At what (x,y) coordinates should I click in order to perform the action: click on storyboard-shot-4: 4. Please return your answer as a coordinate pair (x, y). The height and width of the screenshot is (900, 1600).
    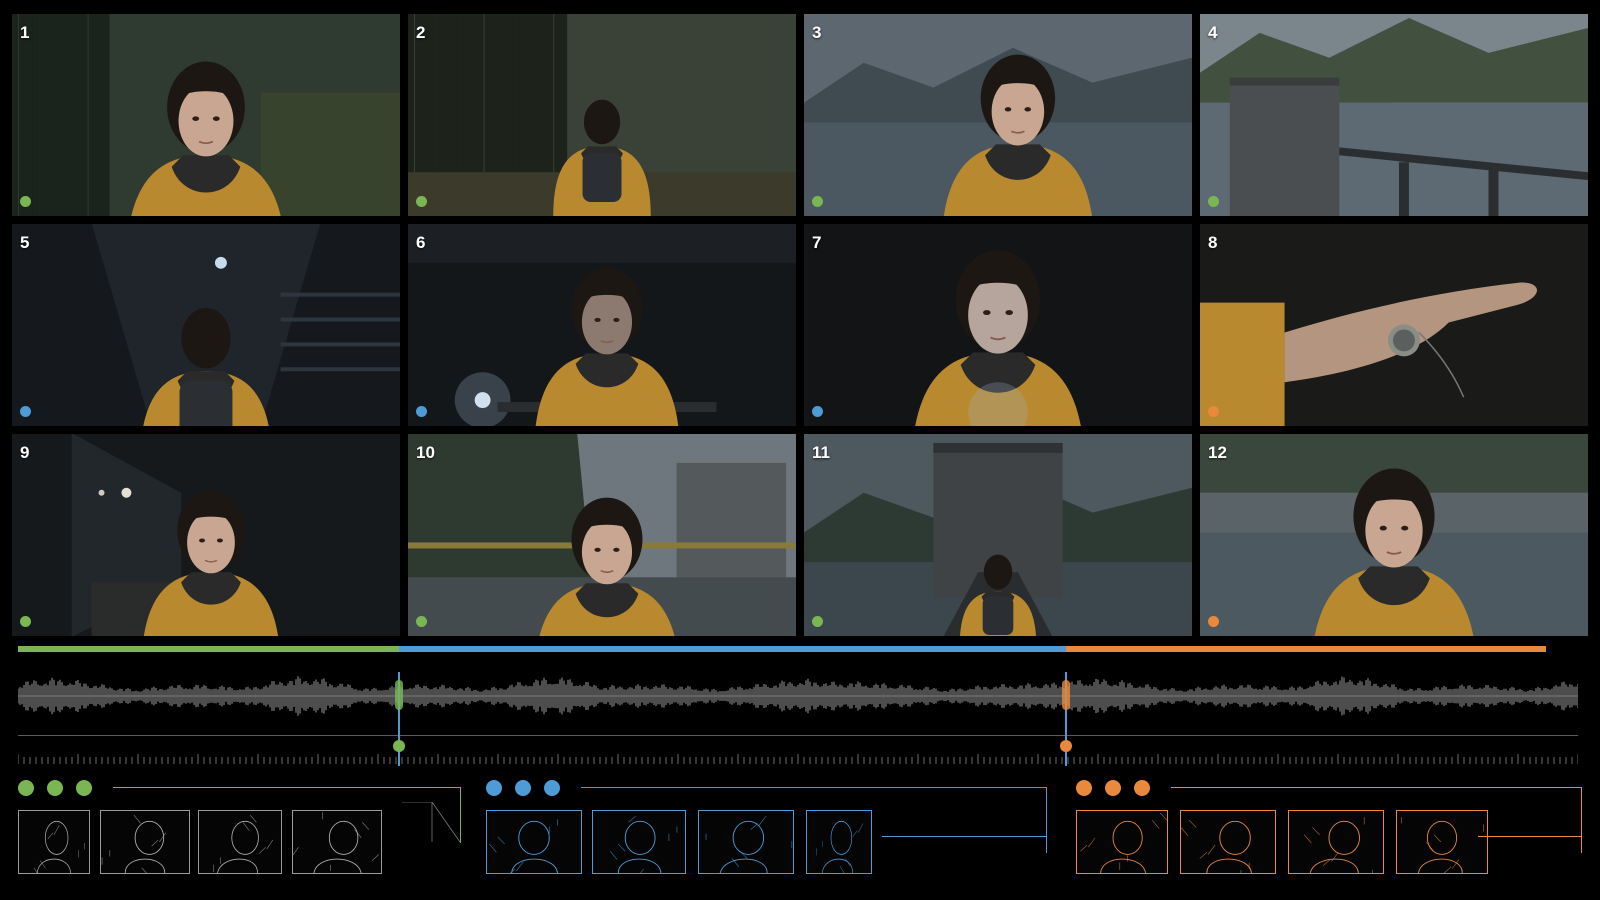
    Looking at the image, I should click on (1394, 115).